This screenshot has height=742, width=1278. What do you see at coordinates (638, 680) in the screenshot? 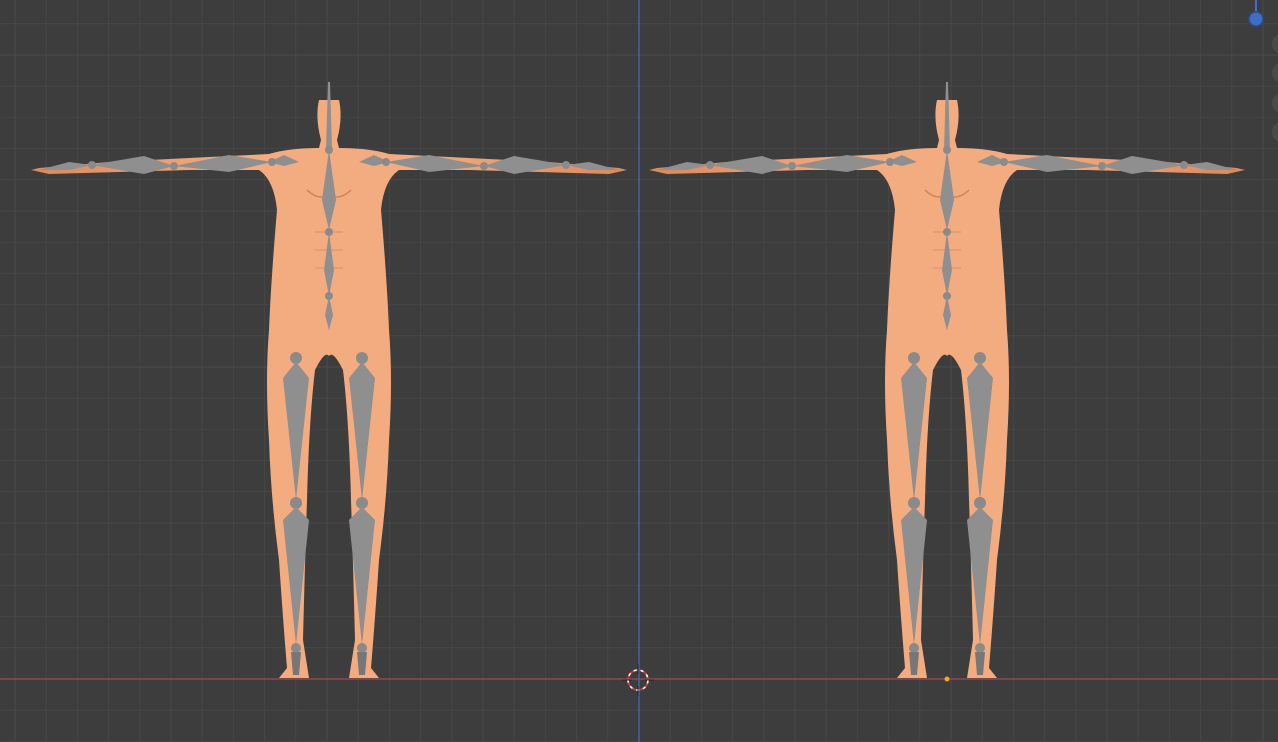
I see `3d-cursor-icon` at bounding box center [638, 680].